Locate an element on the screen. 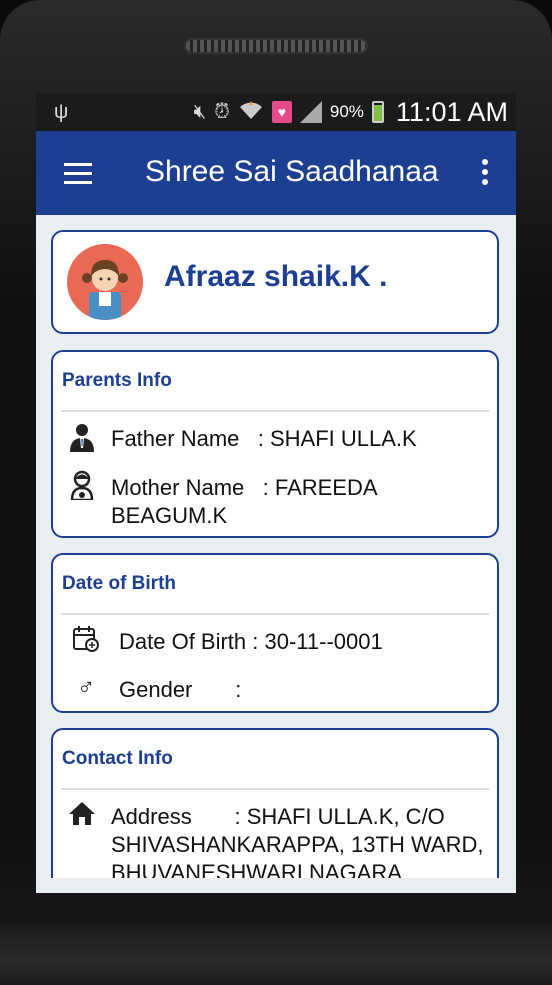 The image size is (552, 985). section-title-parents: Parents Info is located at coordinates (117, 380).